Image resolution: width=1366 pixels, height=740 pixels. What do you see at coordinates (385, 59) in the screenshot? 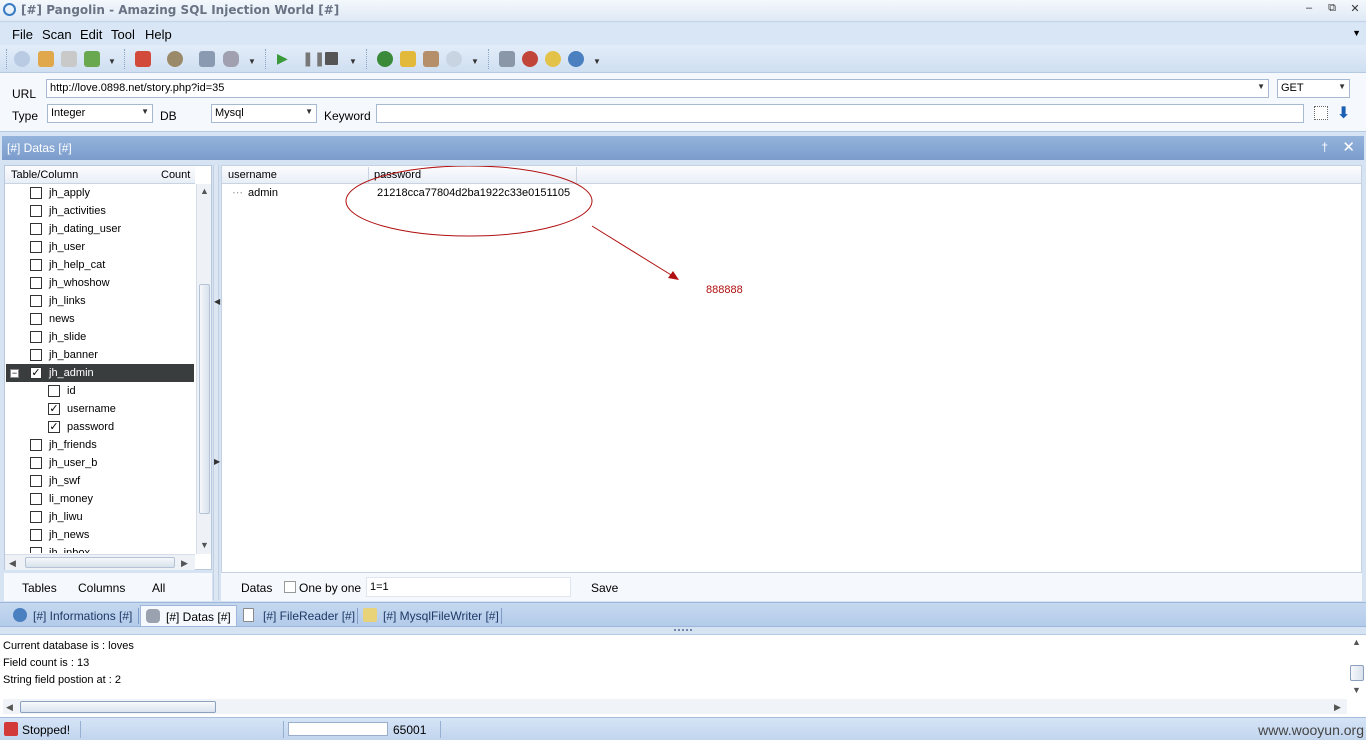
I see `check-icon` at bounding box center [385, 59].